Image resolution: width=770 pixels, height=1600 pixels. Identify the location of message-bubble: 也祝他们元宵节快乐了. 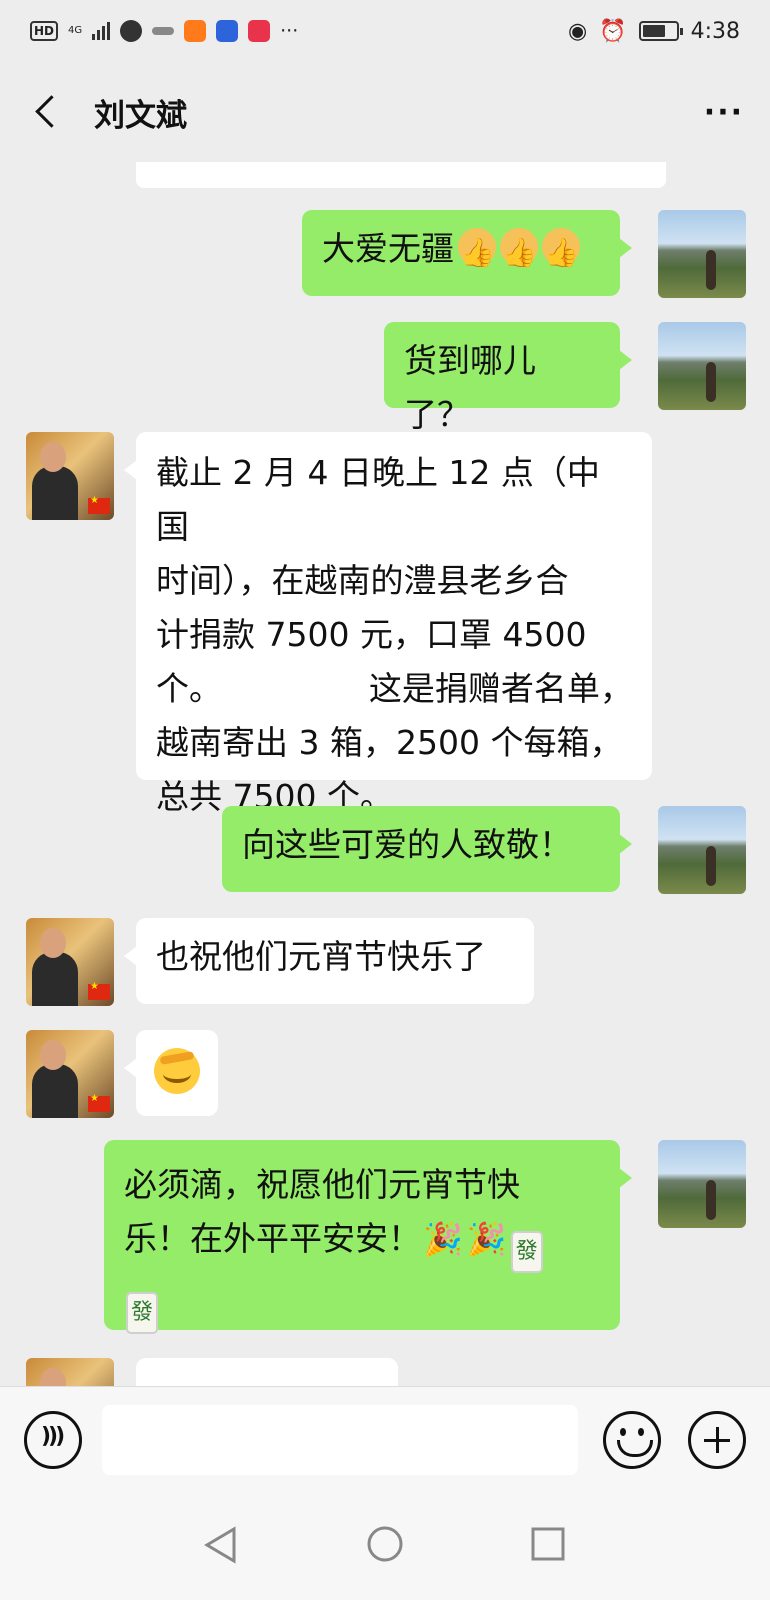
(329, 961).